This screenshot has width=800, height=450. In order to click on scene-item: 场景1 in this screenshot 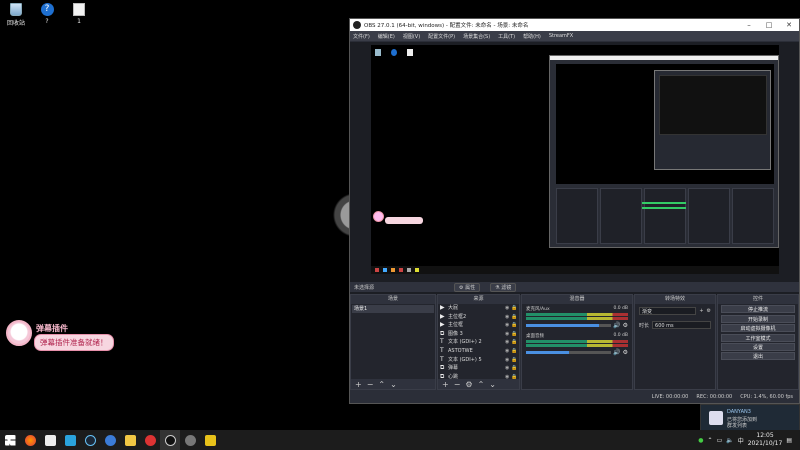, I will do `click(393, 309)`.